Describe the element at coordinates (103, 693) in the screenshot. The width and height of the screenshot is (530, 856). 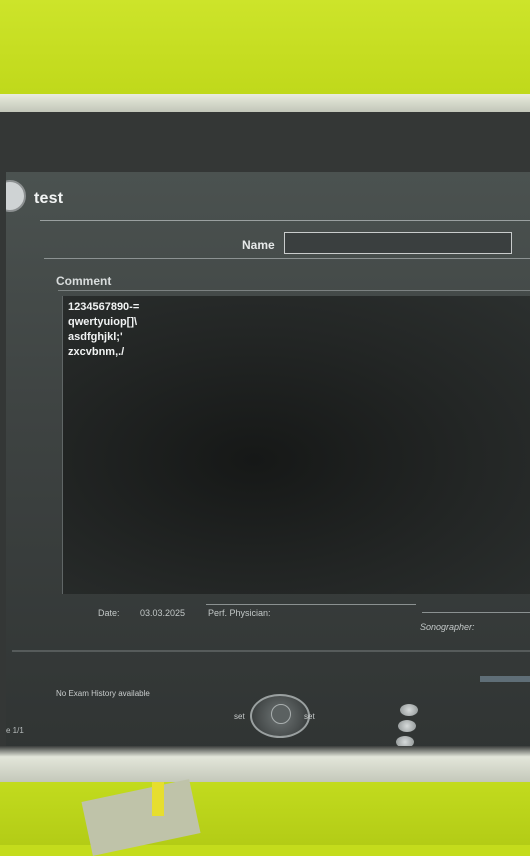
I see `exam-history-status: No Exam History available` at that location.